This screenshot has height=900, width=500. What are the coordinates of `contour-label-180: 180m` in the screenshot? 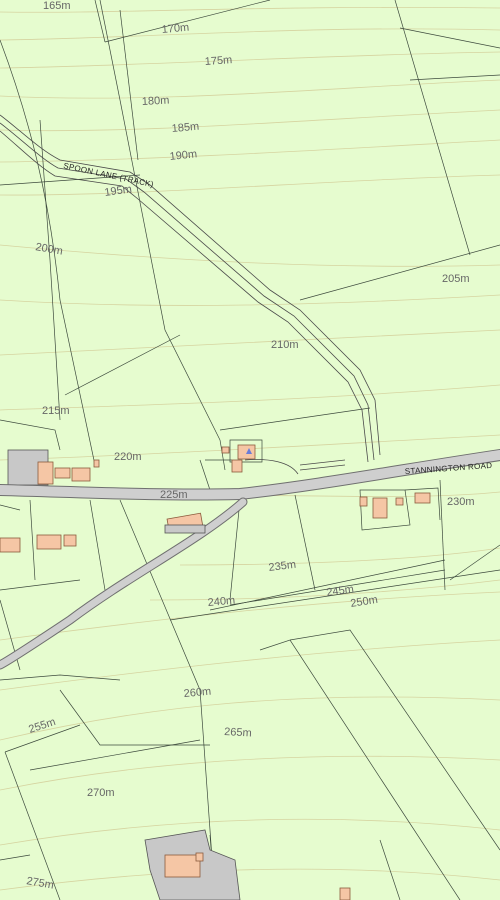 It's located at (156, 101).